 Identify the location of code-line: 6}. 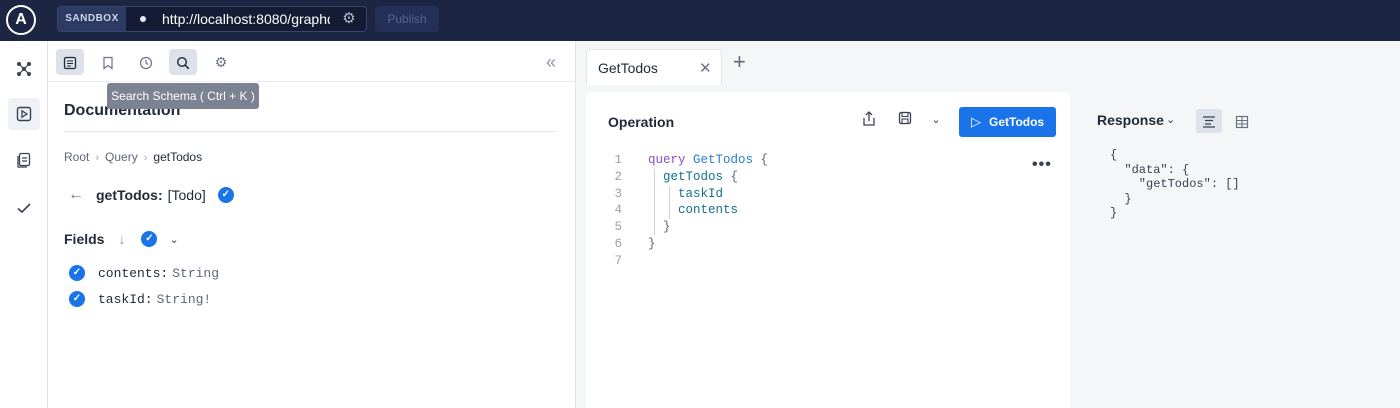
(818, 244).